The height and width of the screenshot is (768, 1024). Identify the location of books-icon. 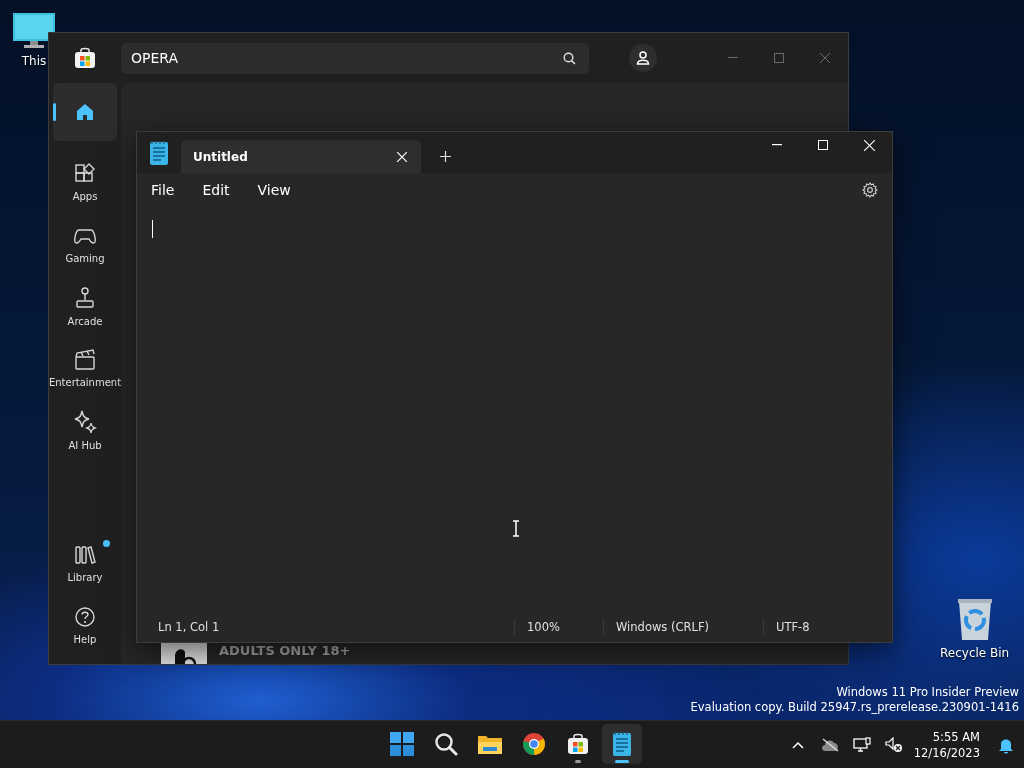
(85, 554).